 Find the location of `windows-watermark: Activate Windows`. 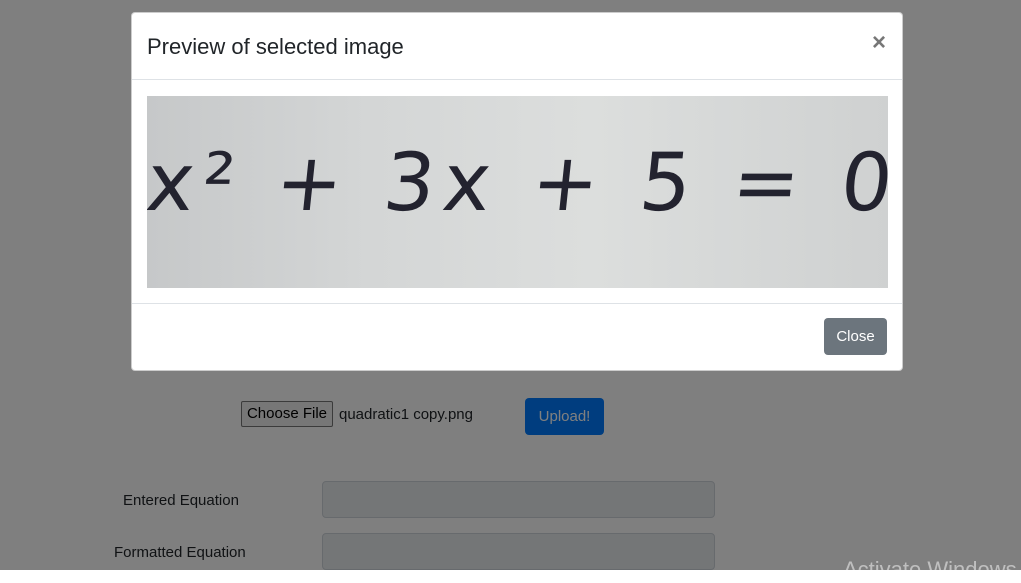

windows-watermark: Activate Windows is located at coordinates (930, 569).